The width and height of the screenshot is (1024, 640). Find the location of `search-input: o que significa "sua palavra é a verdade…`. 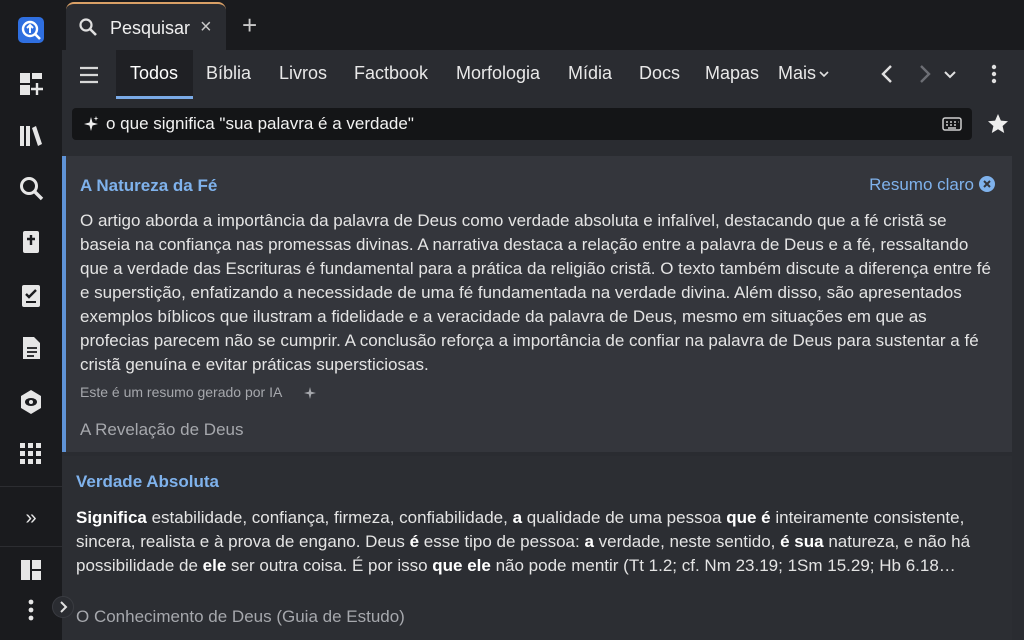

search-input: o que significa "sua palavra é a verdade… is located at coordinates (522, 124).